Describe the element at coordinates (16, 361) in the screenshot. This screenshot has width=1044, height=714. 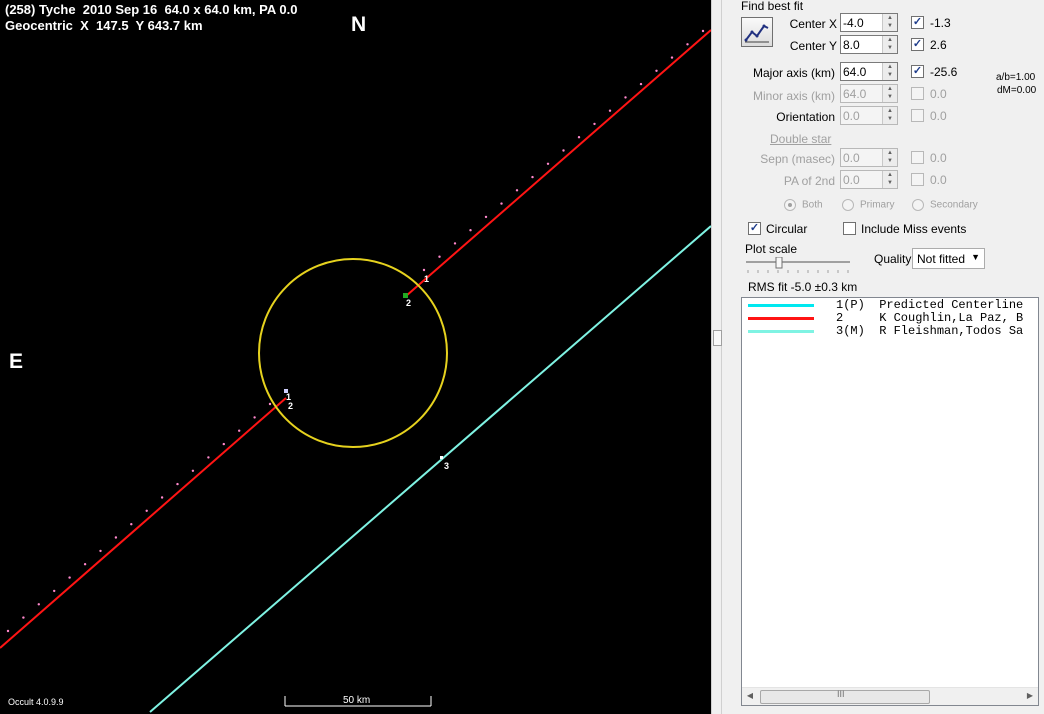
I see `east-label: E` at that location.